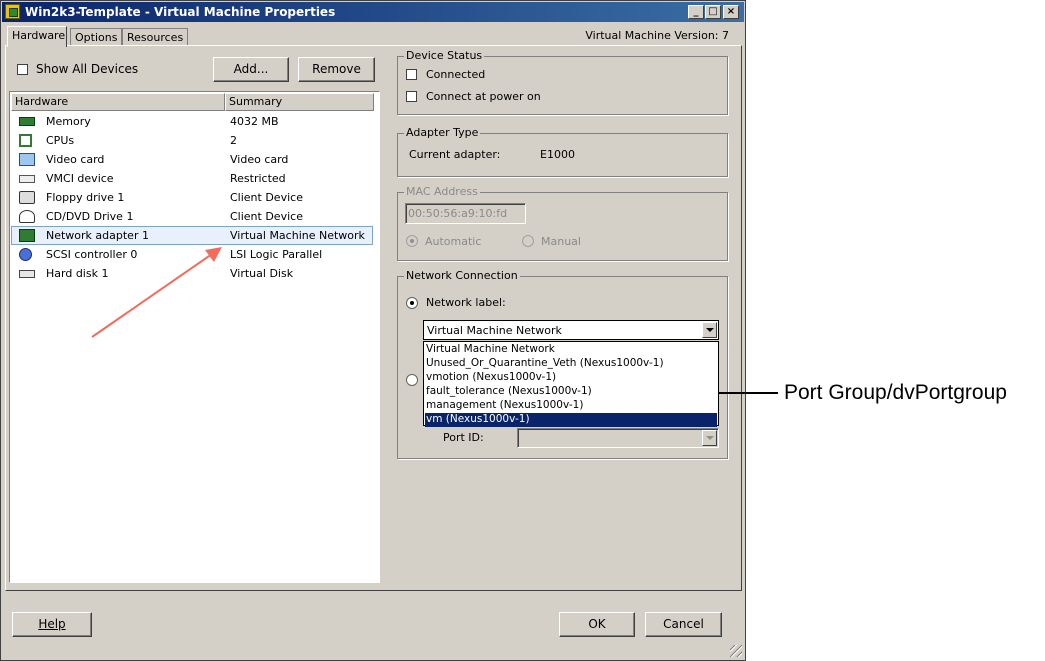 The image size is (1045, 661). I want to click on list-item: Unused_Or_Quarantine_Veth (Nexus1000v-1), so click(571, 364).